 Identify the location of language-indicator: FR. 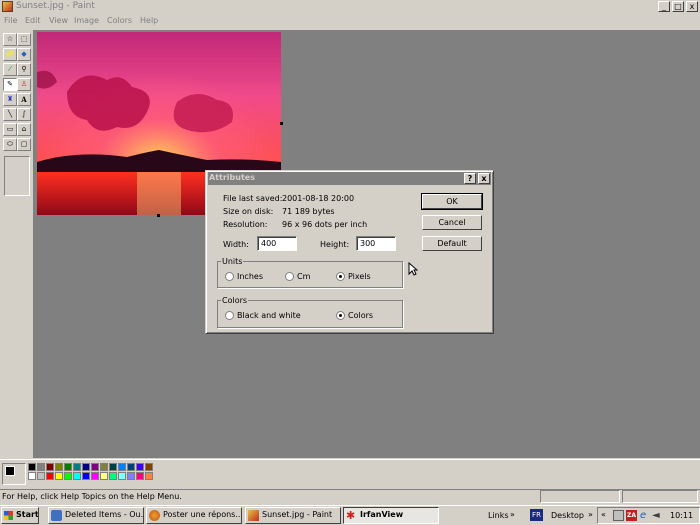
(536, 515).